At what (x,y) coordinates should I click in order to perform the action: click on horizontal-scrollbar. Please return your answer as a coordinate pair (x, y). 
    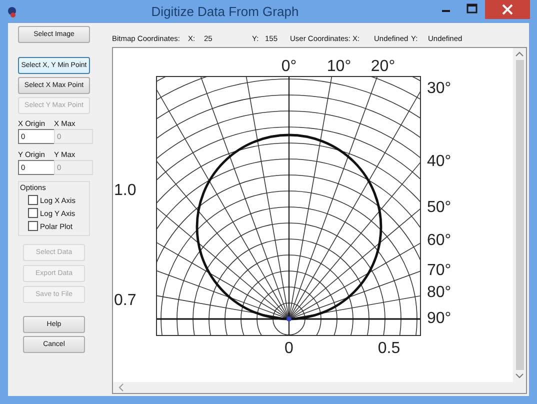
    Looking at the image, I should click on (319, 387).